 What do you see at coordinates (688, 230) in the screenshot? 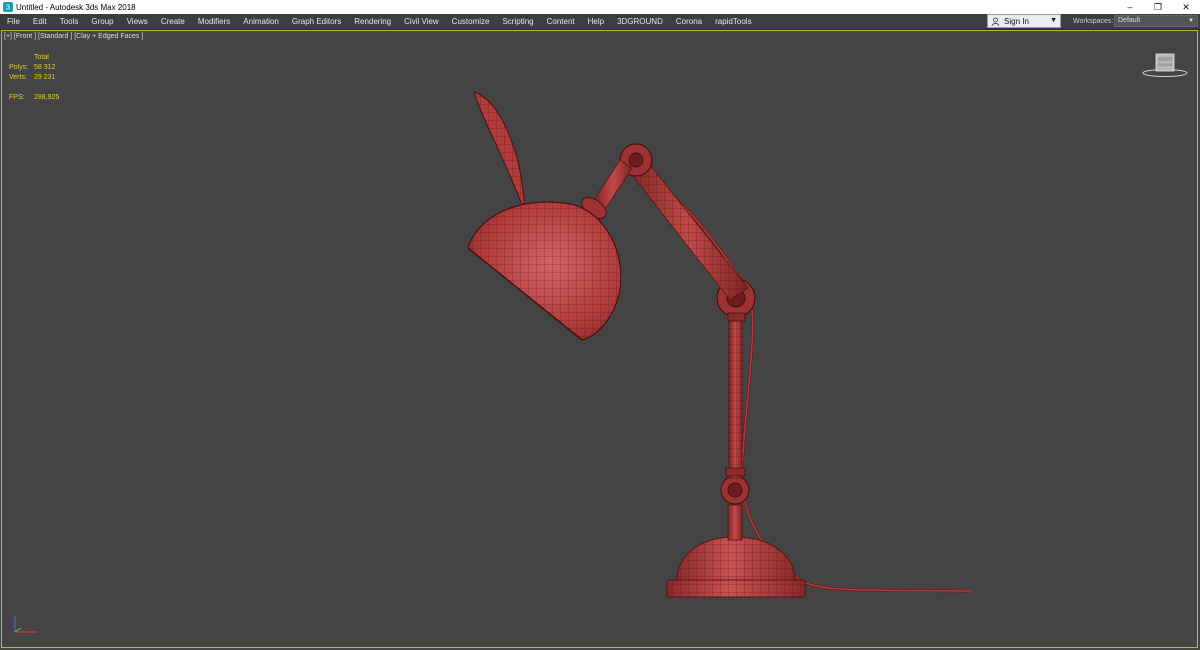
I see `lamp-upper-arm` at bounding box center [688, 230].